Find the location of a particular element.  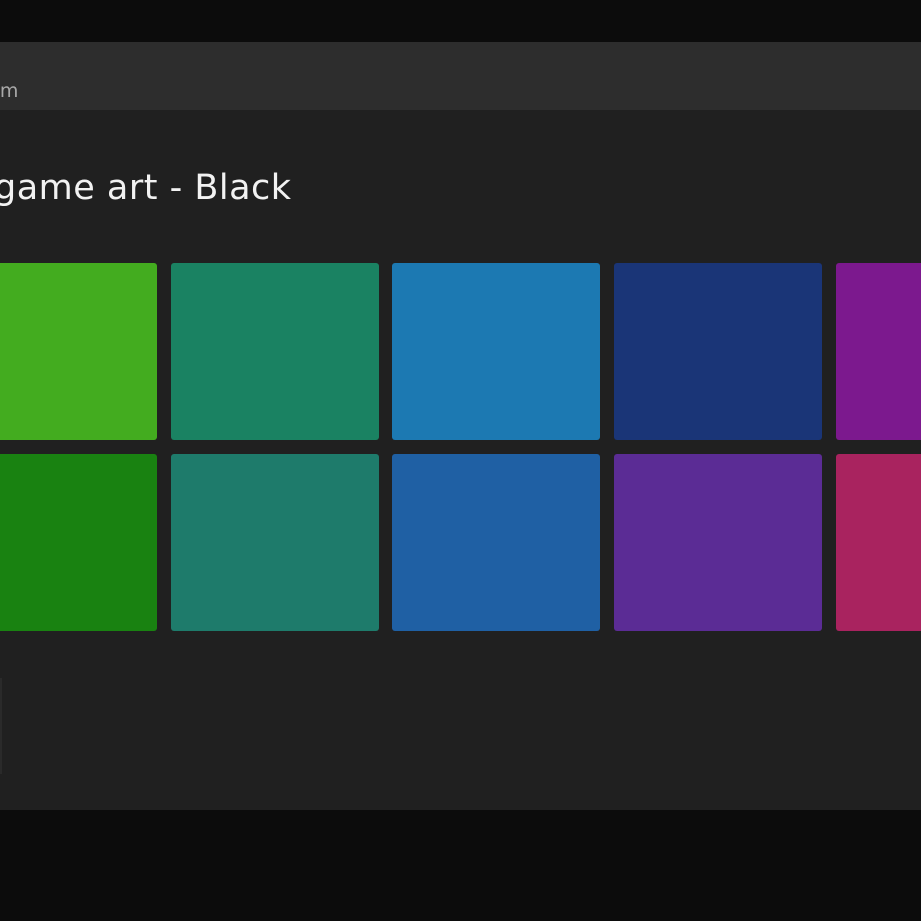

tile-blue-light is located at coordinates (496, 351).